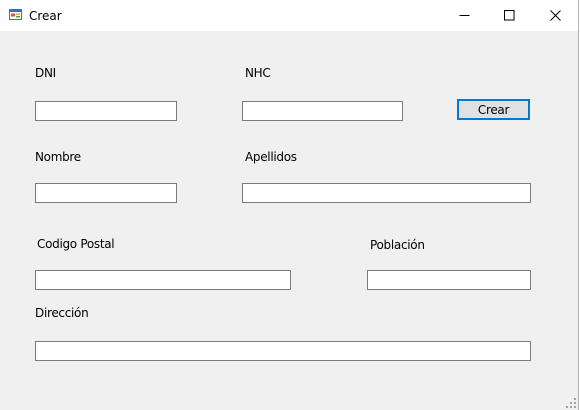 The width and height of the screenshot is (580, 410). I want to click on minimize-button, so click(464, 15).